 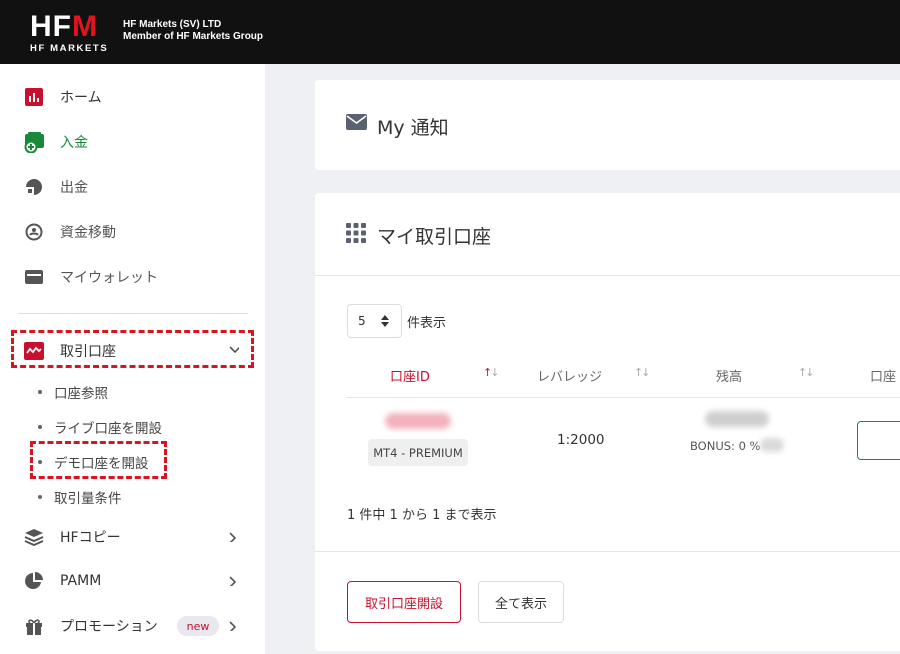 I want to click on hfm-logo: HFM HF MARKETS, so click(x=72, y=33).